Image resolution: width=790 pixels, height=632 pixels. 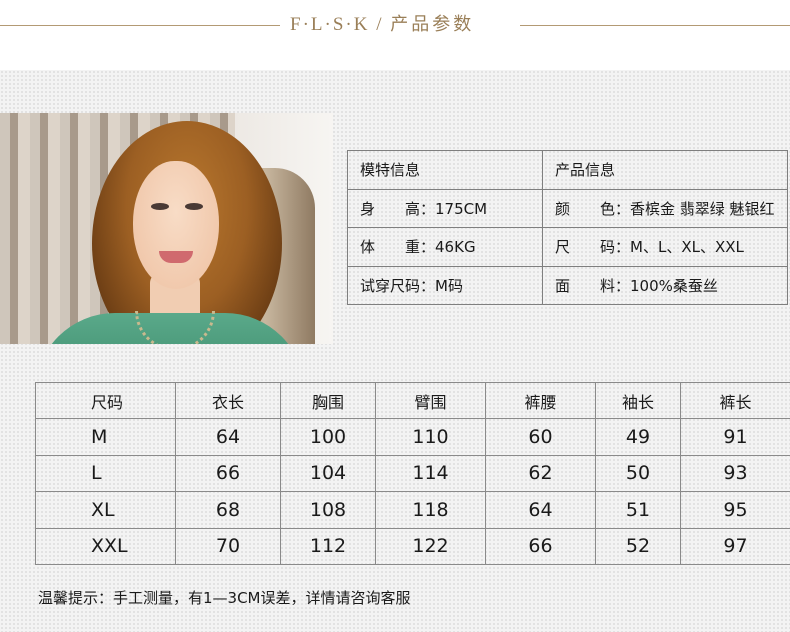 What do you see at coordinates (702, 208) in the screenshot?
I see `color-value: 香槟金 翡翠绿 魅银红` at bounding box center [702, 208].